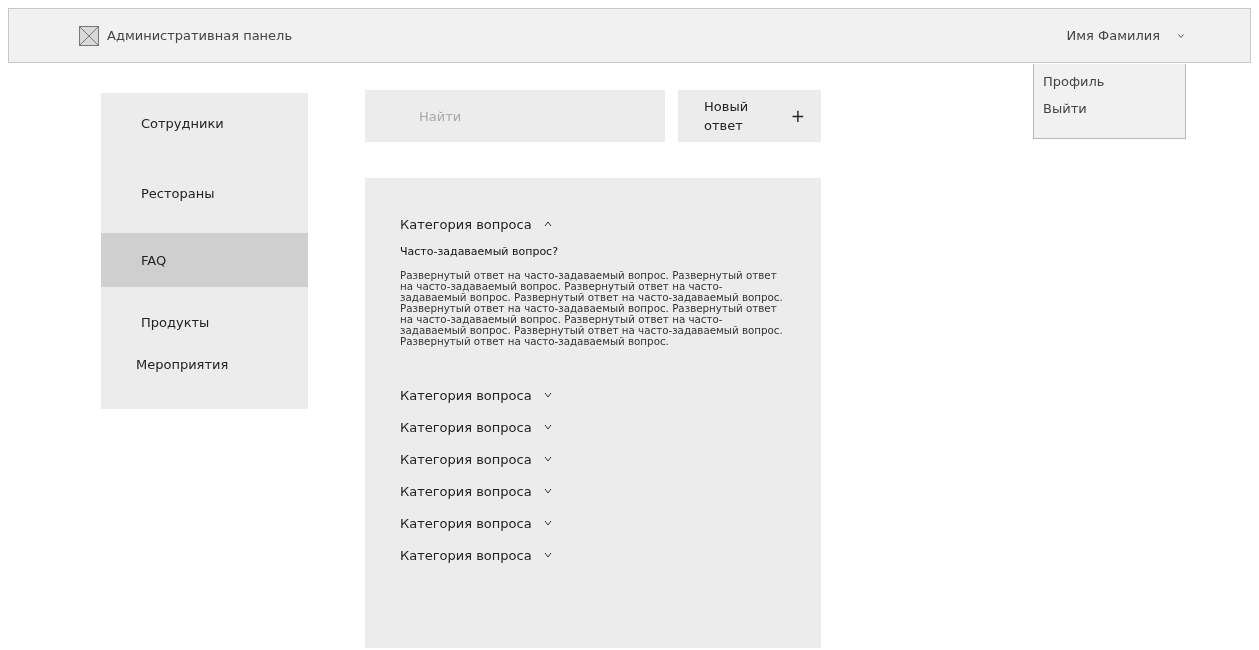 This screenshot has height=650, width=1259. Describe the element at coordinates (89, 35) in the screenshot. I see `image-placeholder-icon` at that location.